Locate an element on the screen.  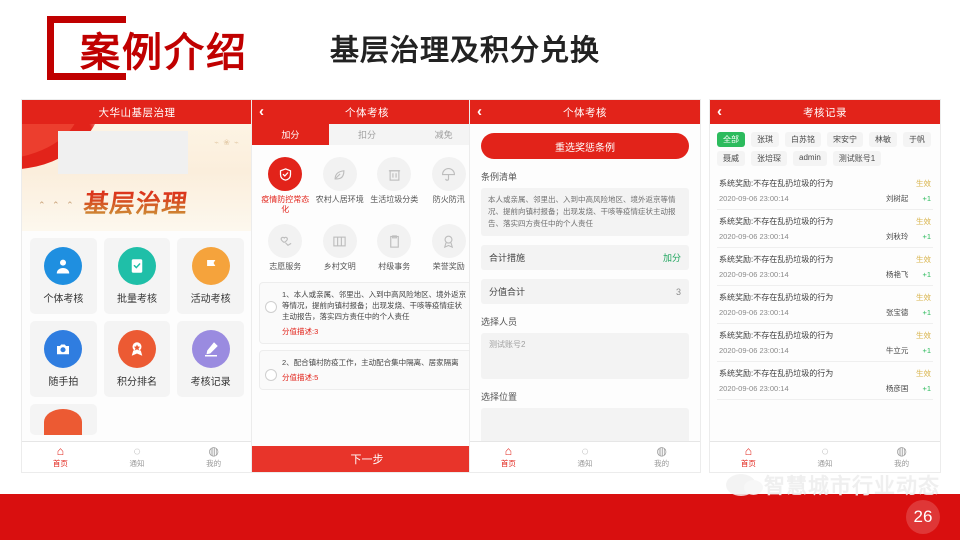
record-name: 杨艳飞 is located at coordinates (897, 274).